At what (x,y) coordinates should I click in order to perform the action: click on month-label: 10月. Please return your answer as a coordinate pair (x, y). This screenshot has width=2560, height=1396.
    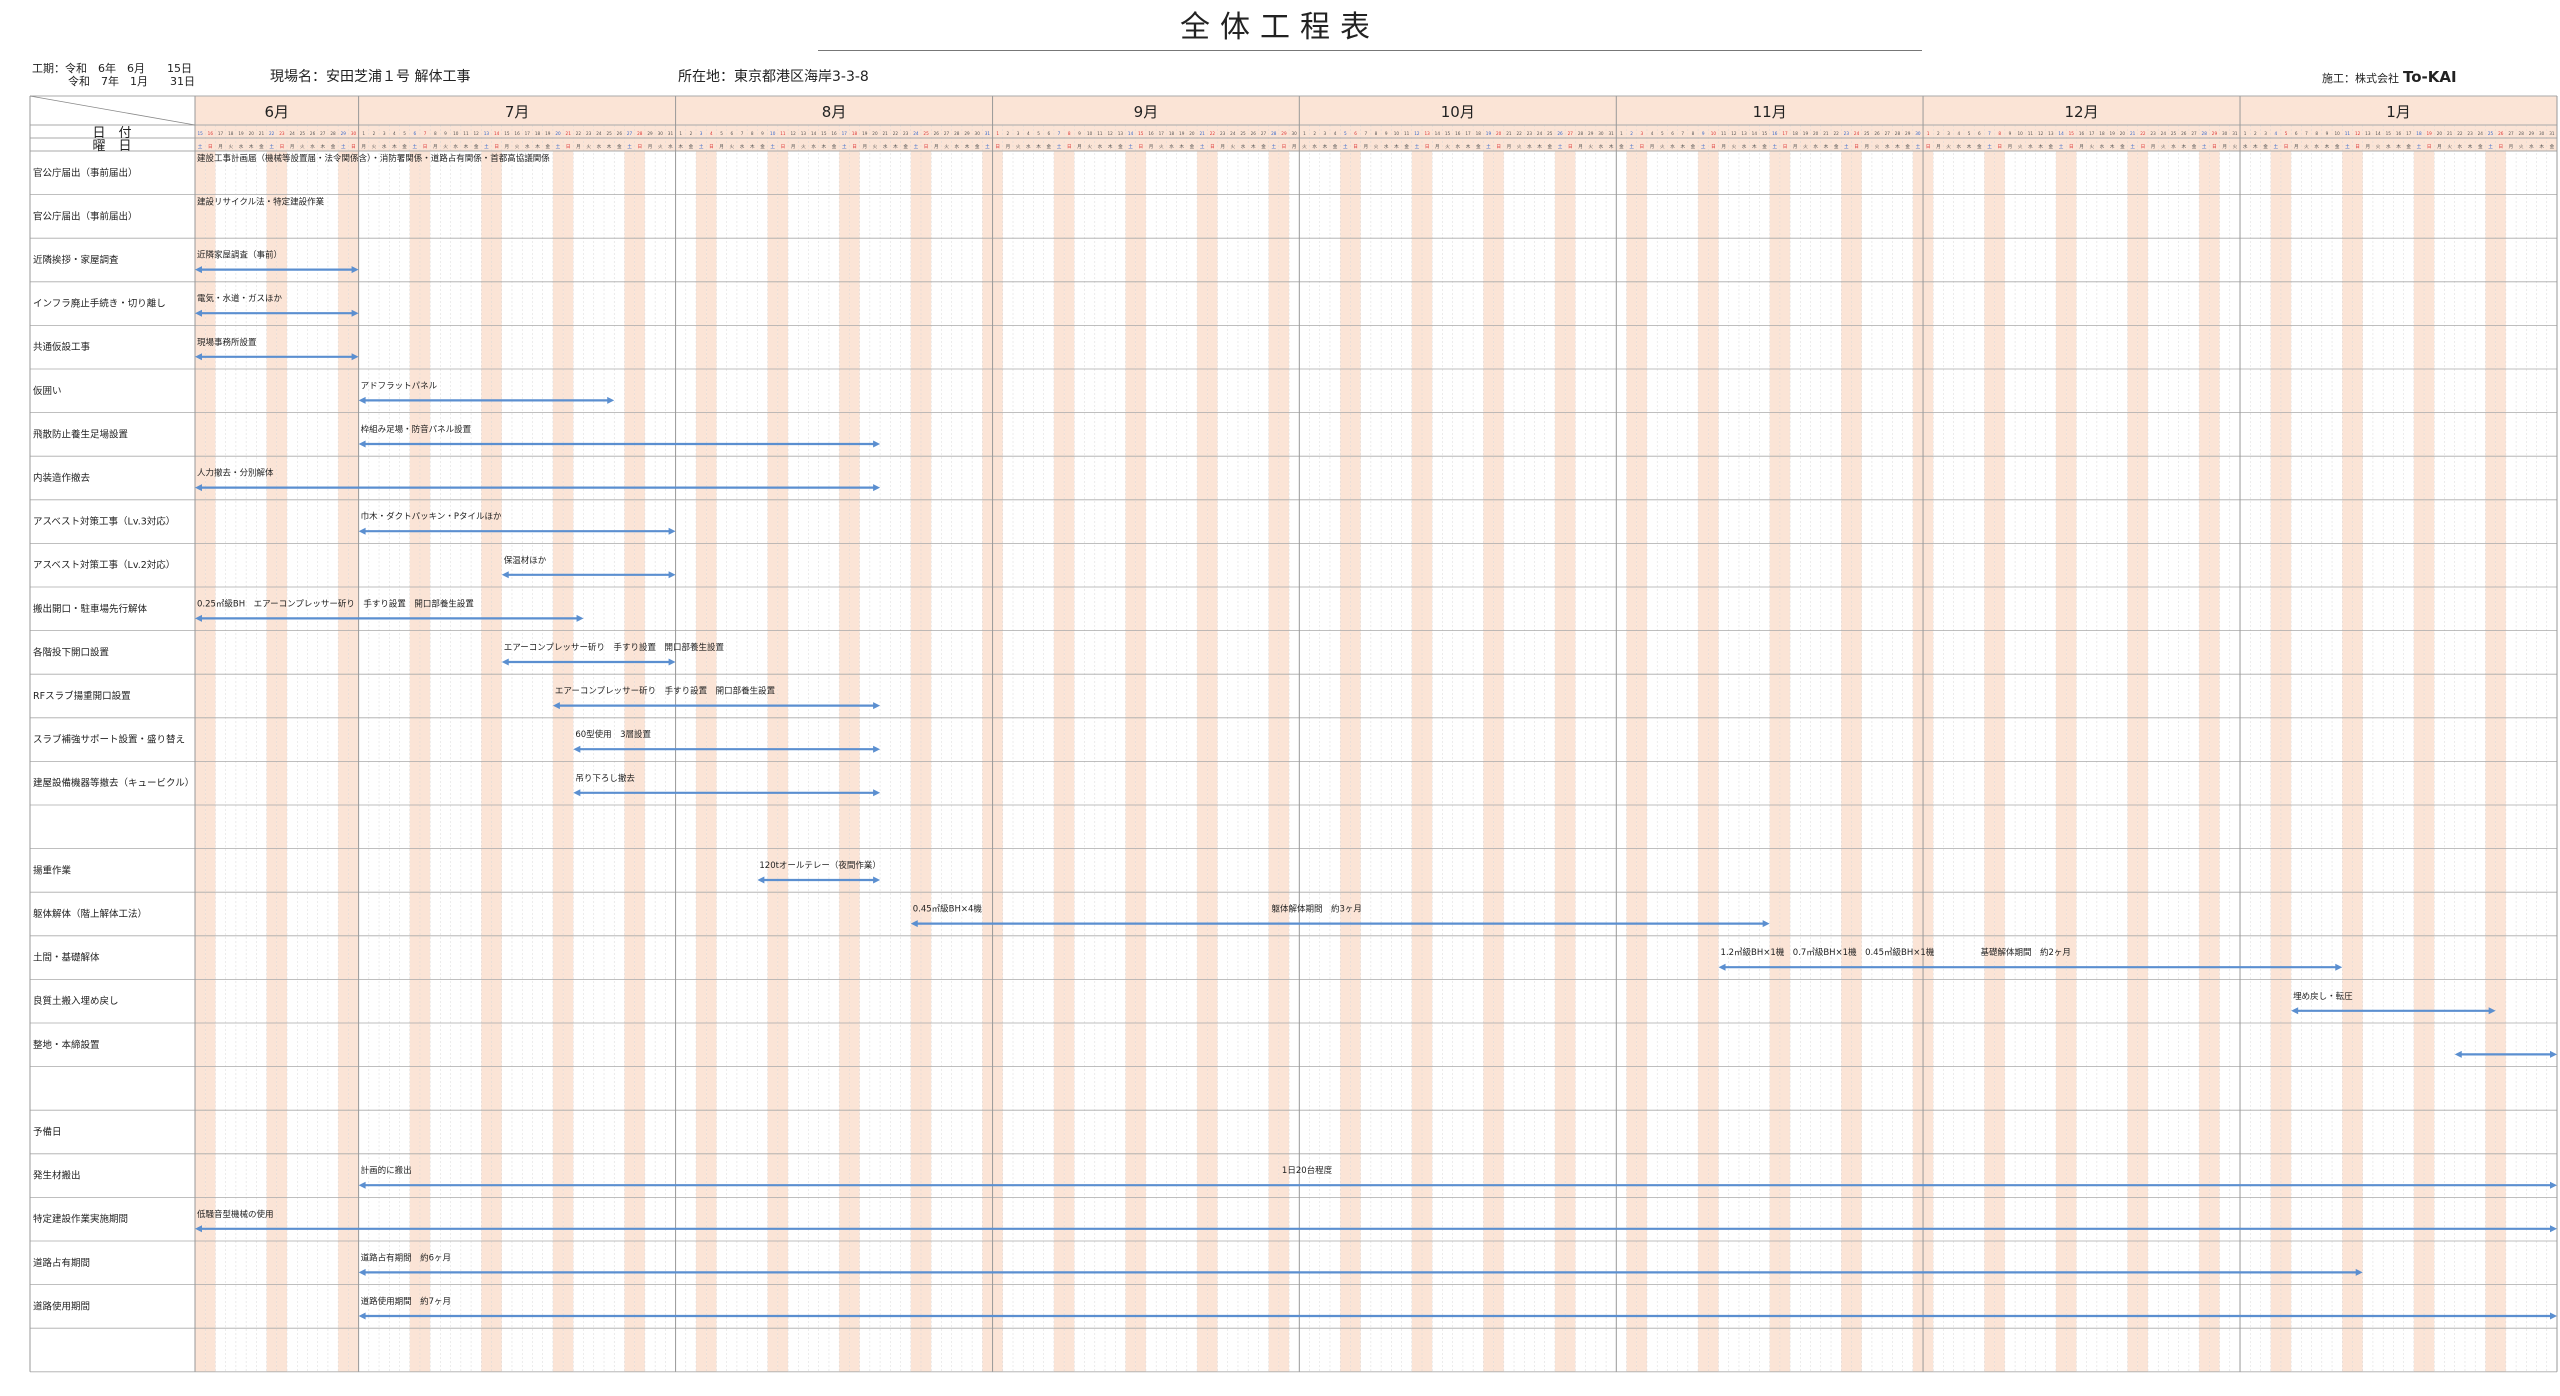
    Looking at the image, I should click on (1458, 112).